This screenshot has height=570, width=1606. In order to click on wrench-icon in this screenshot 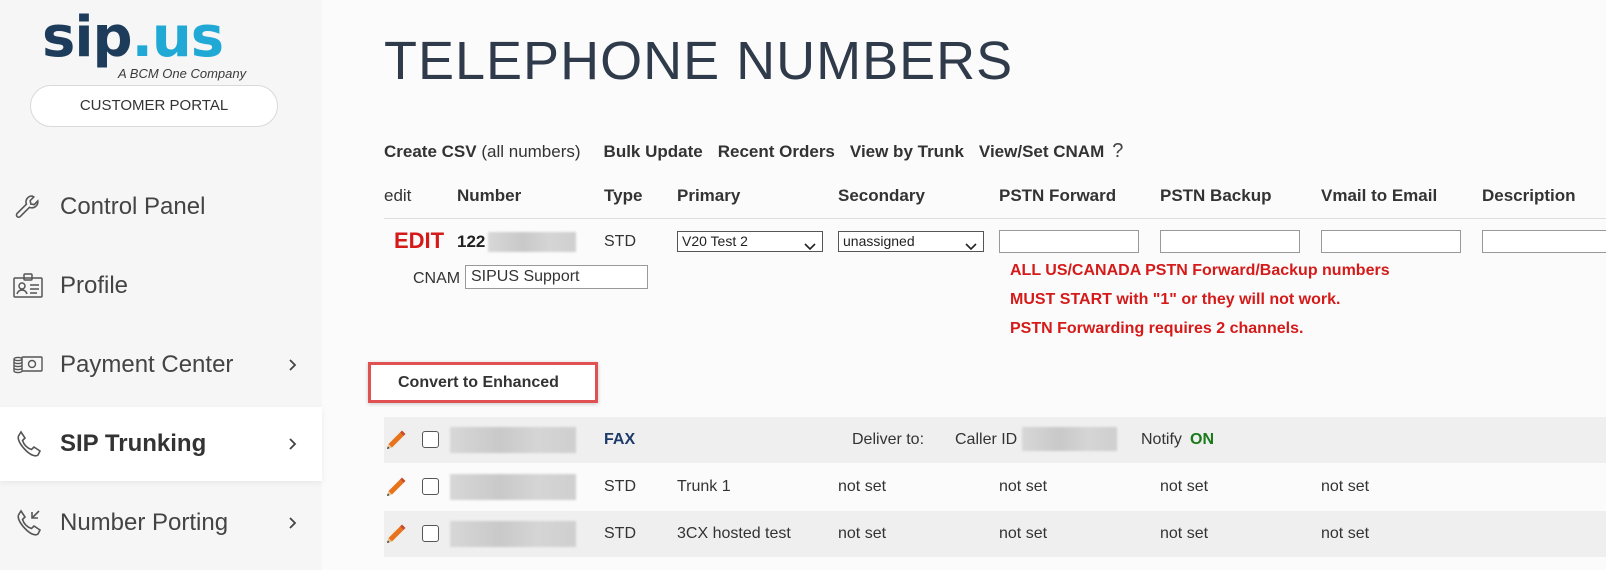, I will do `click(28, 207)`.